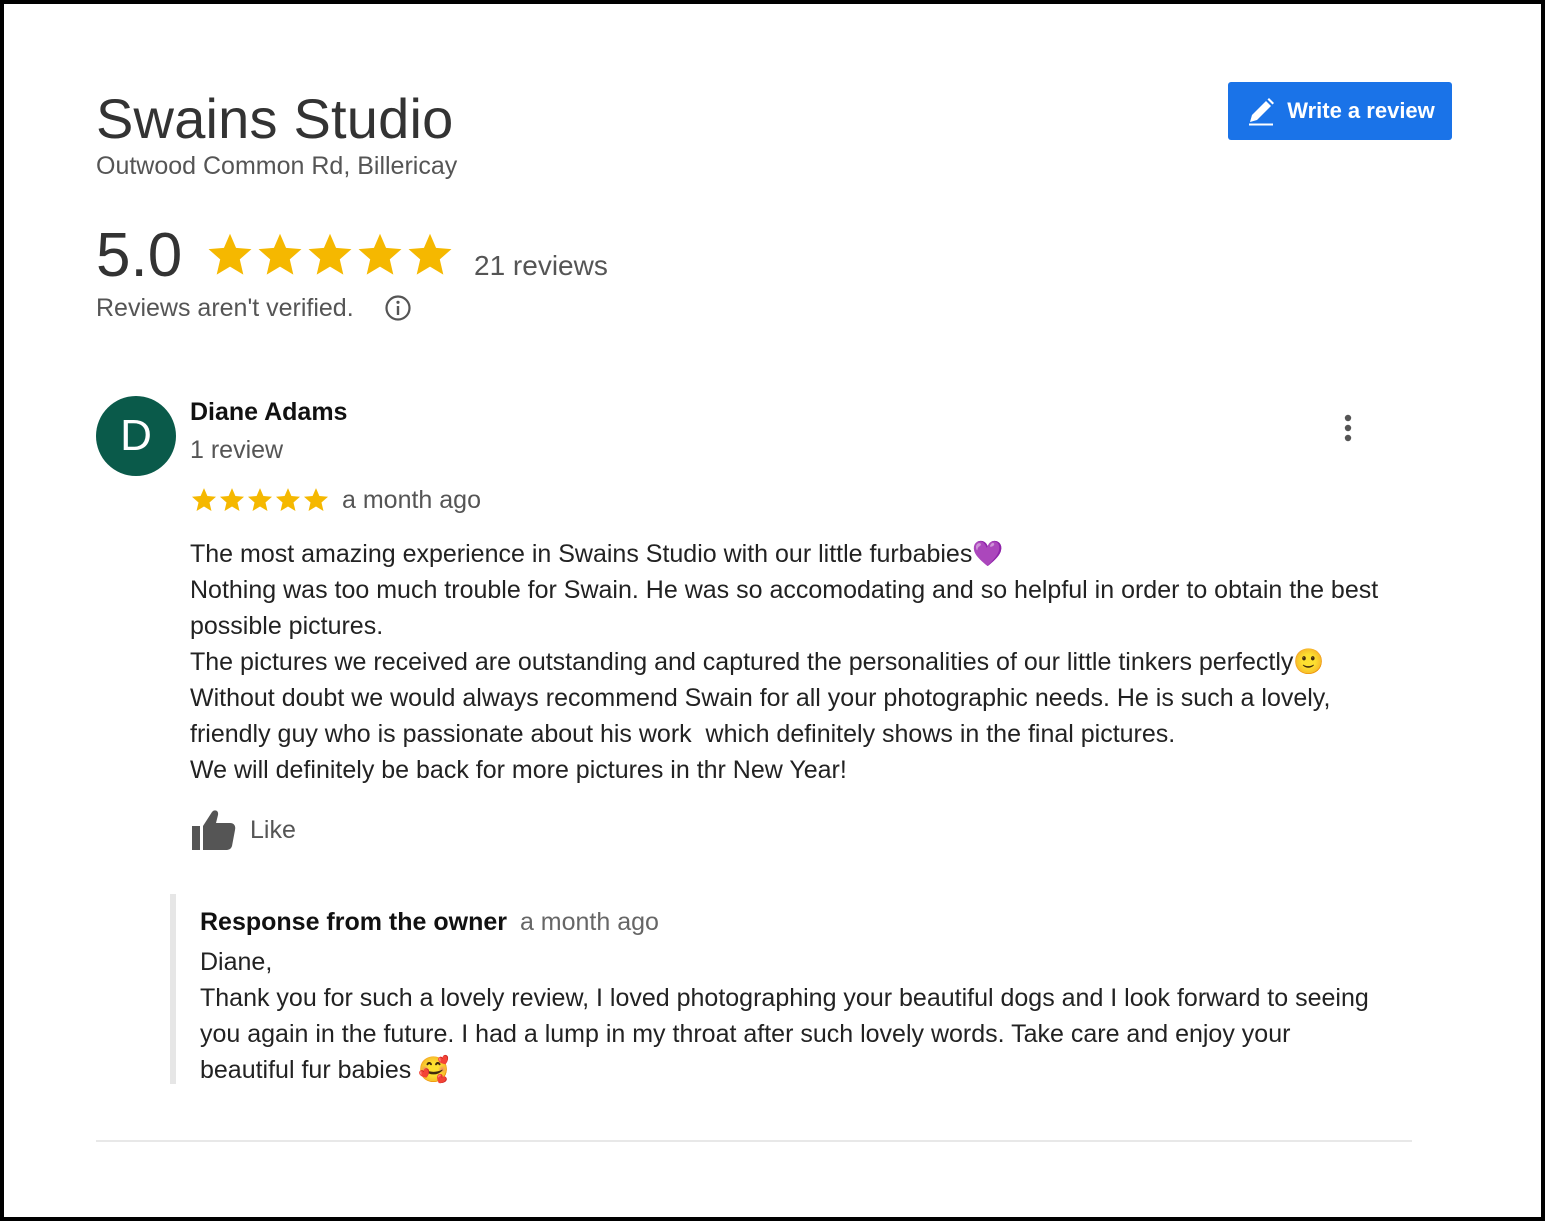  I want to click on pencil-icon, so click(1262, 112).